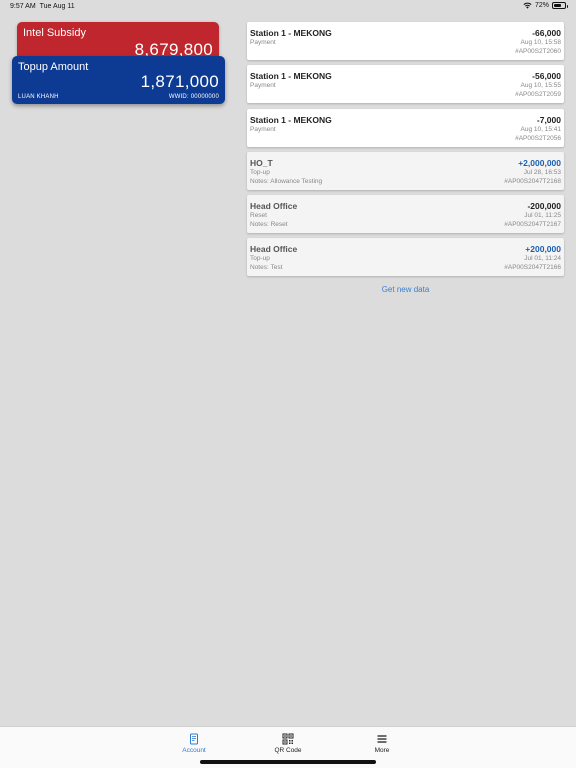 The image size is (576, 768). I want to click on tab-qr-code: QR Code, so click(288, 743).